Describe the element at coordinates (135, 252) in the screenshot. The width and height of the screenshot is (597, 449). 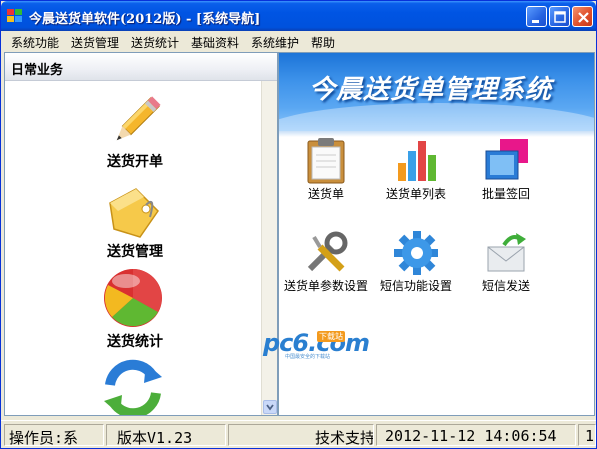
I see `delivery-manage-label: 送货管理` at that location.